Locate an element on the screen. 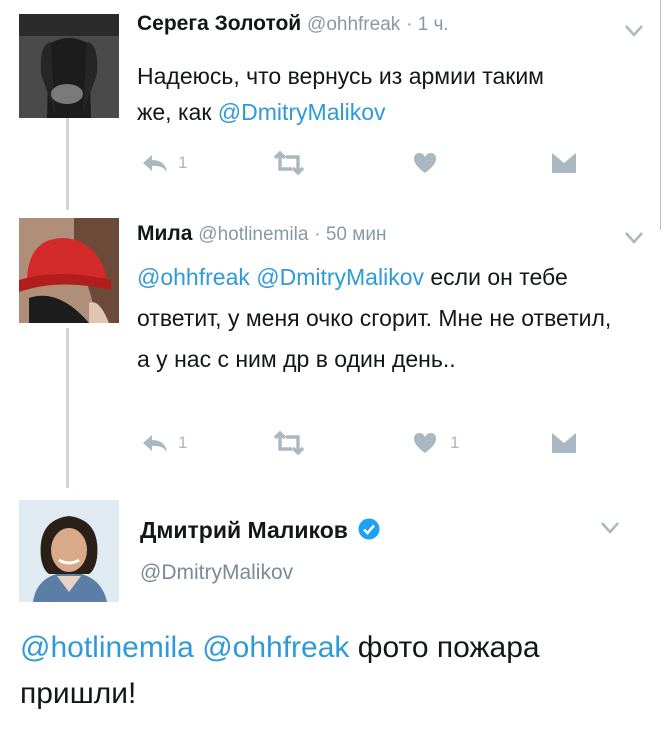 The image size is (665, 732). like-count: 1 is located at coordinates (455, 442).